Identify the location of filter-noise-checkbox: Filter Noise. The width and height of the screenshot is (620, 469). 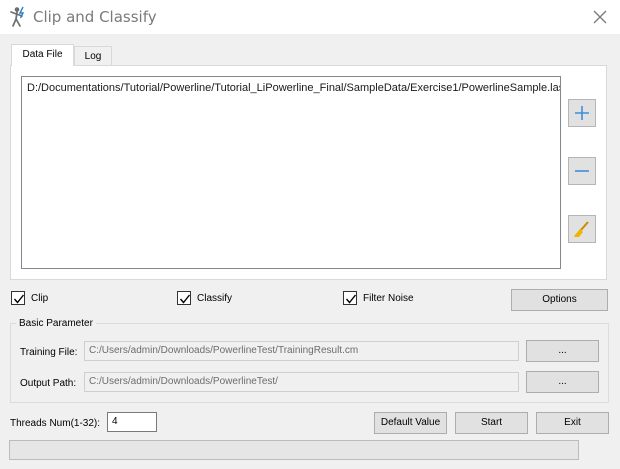
(388, 299).